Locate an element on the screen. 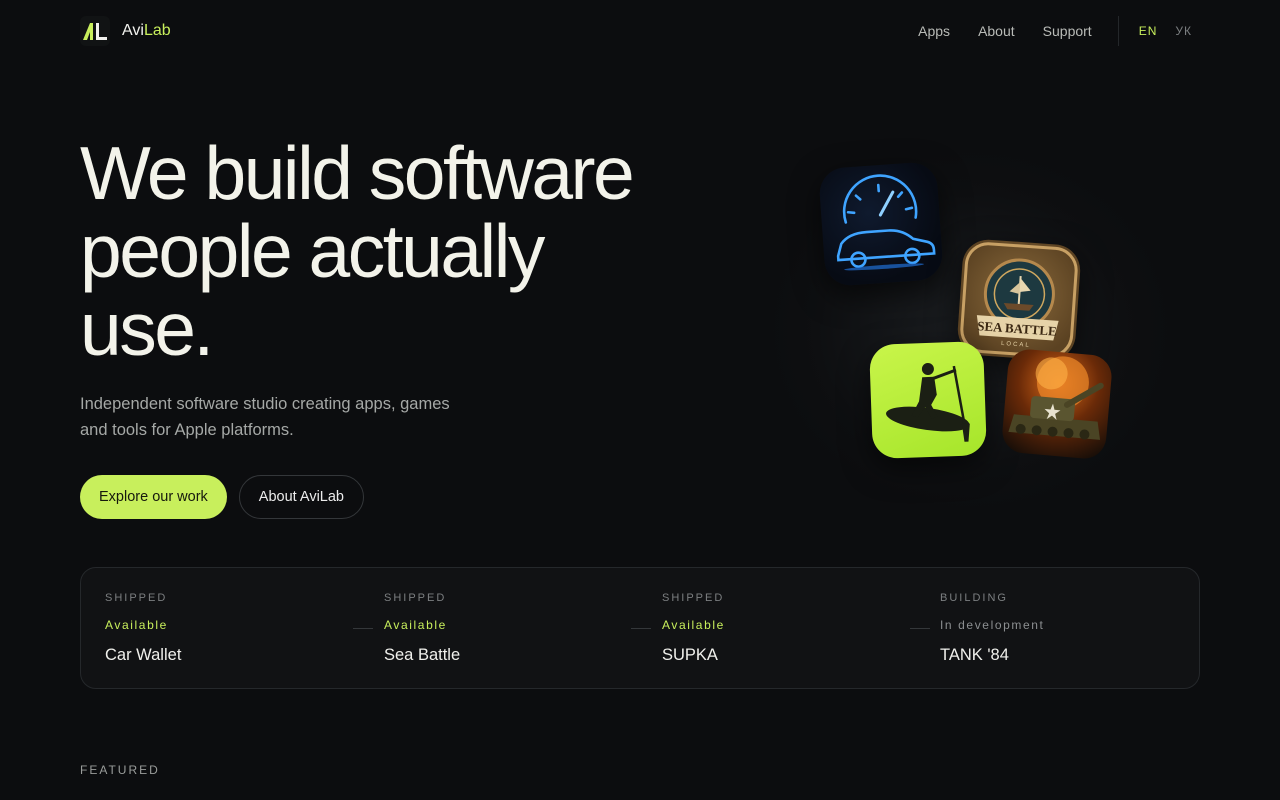 The height and width of the screenshot is (800, 1280). hero-title-line-1: We build software is located at coordinates (357, 173).